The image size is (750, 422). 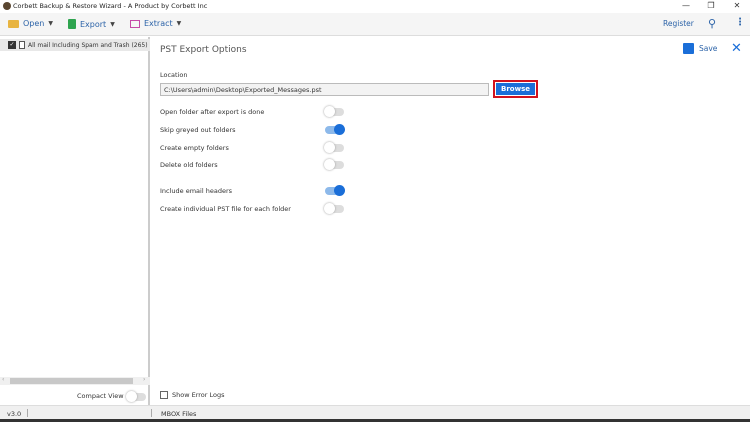 I want to click on save-button: Save, so click(x=700, y=48).